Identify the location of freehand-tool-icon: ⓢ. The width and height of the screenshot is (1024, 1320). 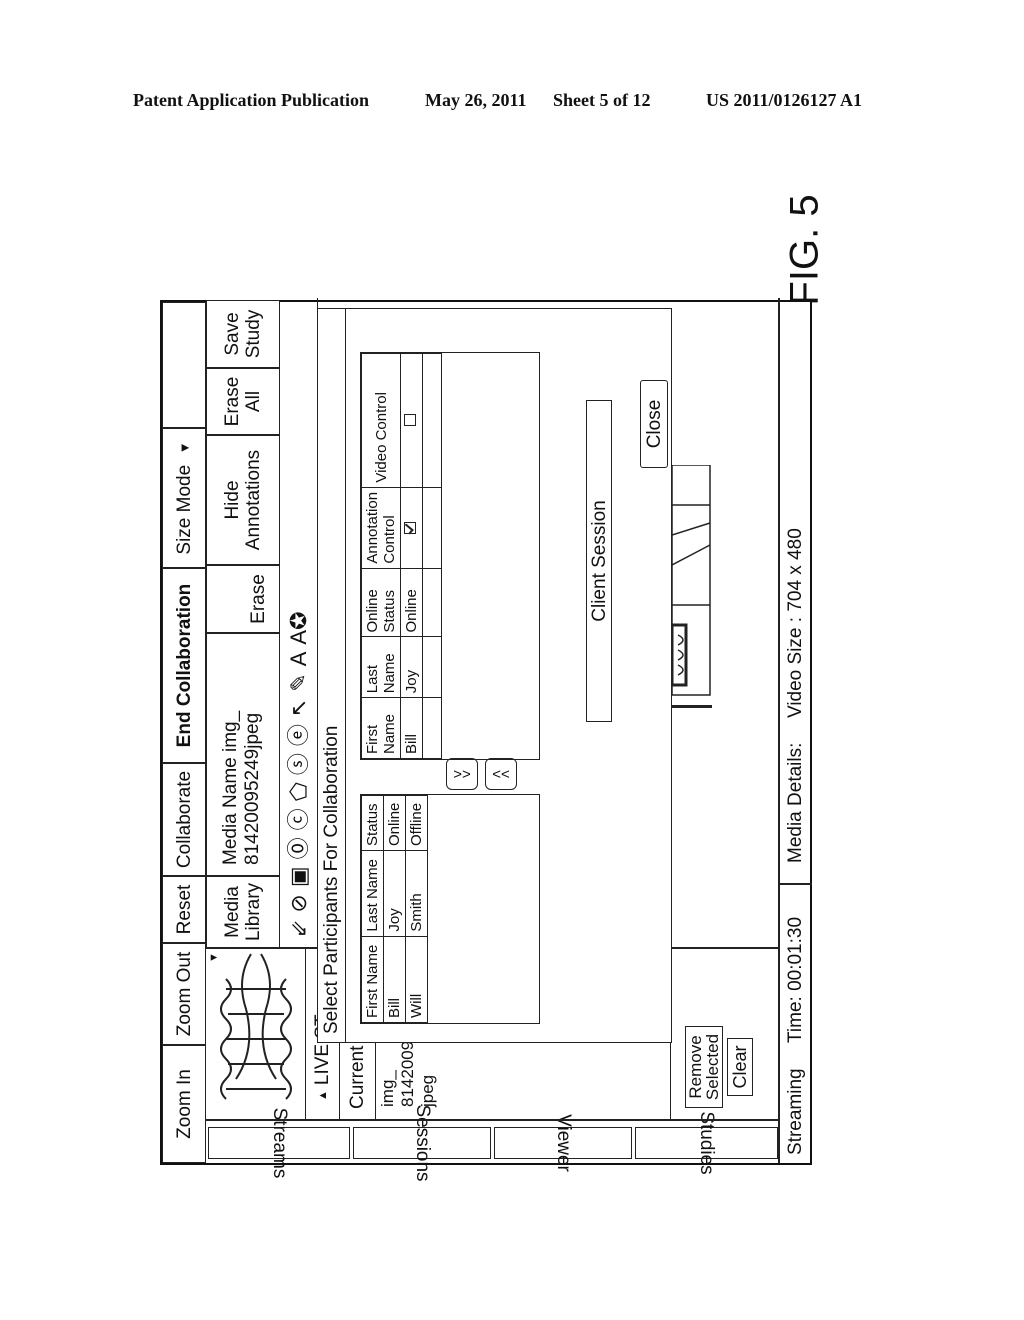
(298, 764).